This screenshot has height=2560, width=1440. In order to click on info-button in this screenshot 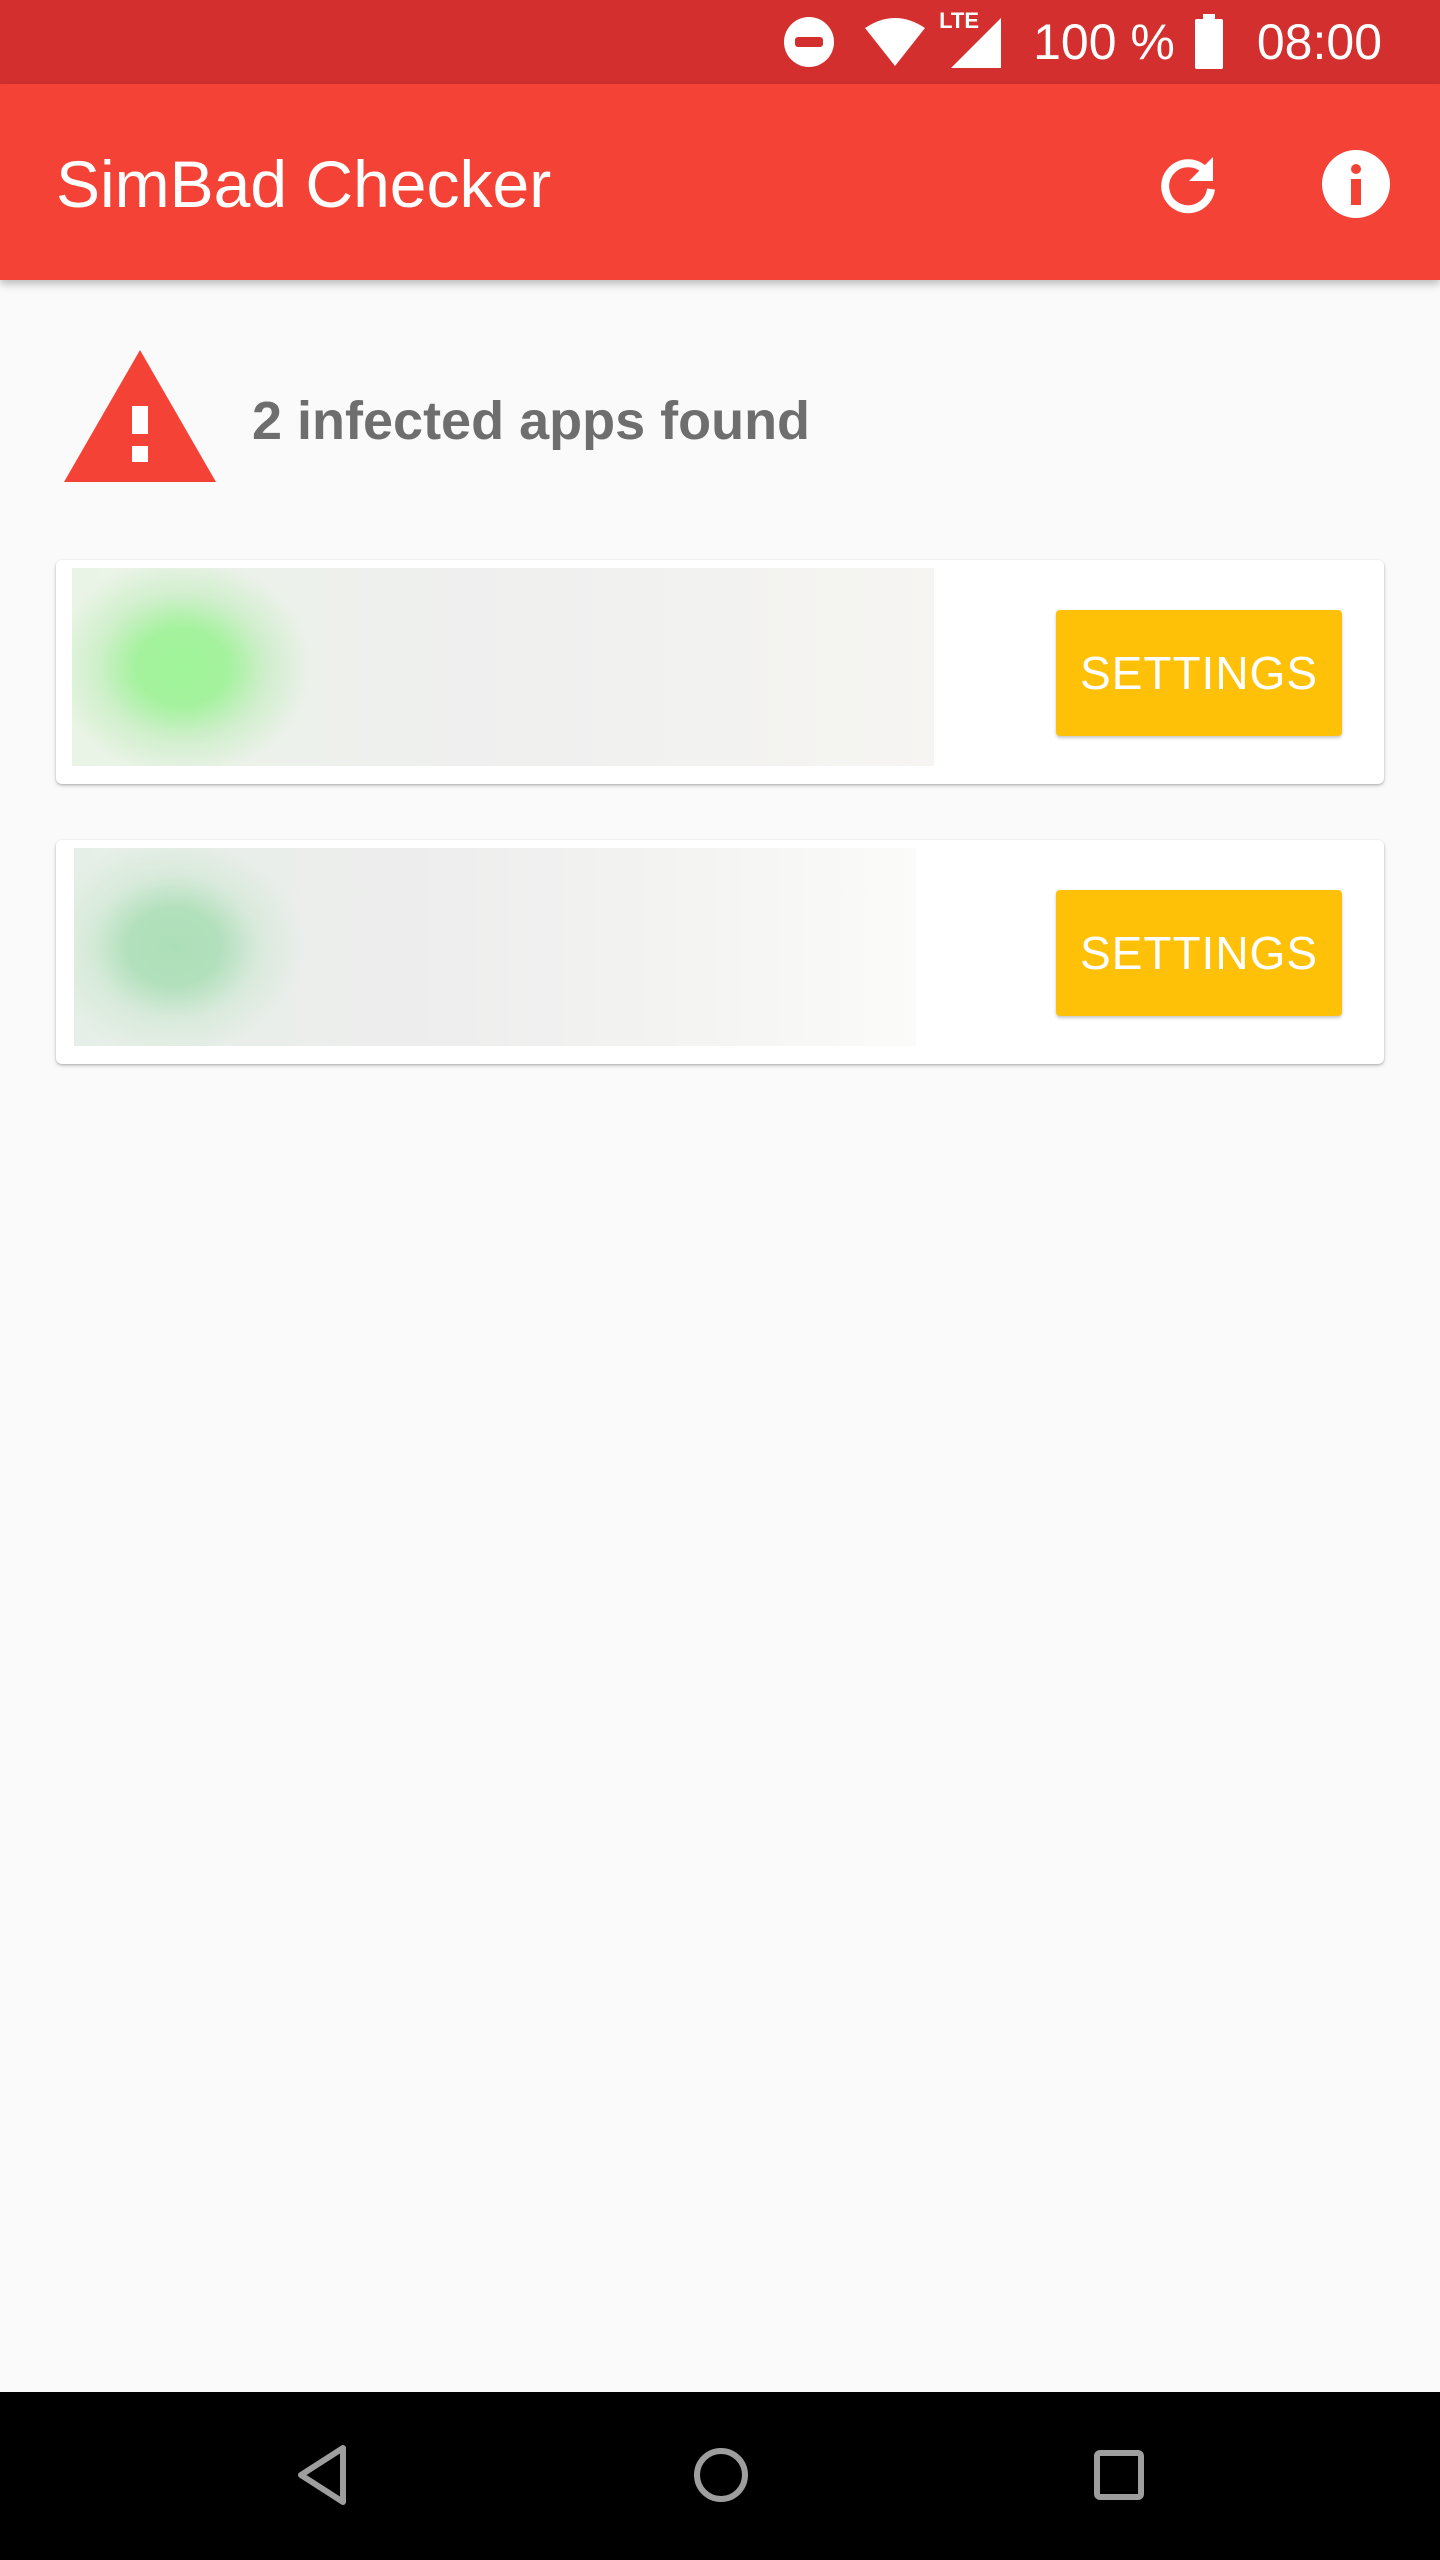, I will do `click(1356, 186)`.